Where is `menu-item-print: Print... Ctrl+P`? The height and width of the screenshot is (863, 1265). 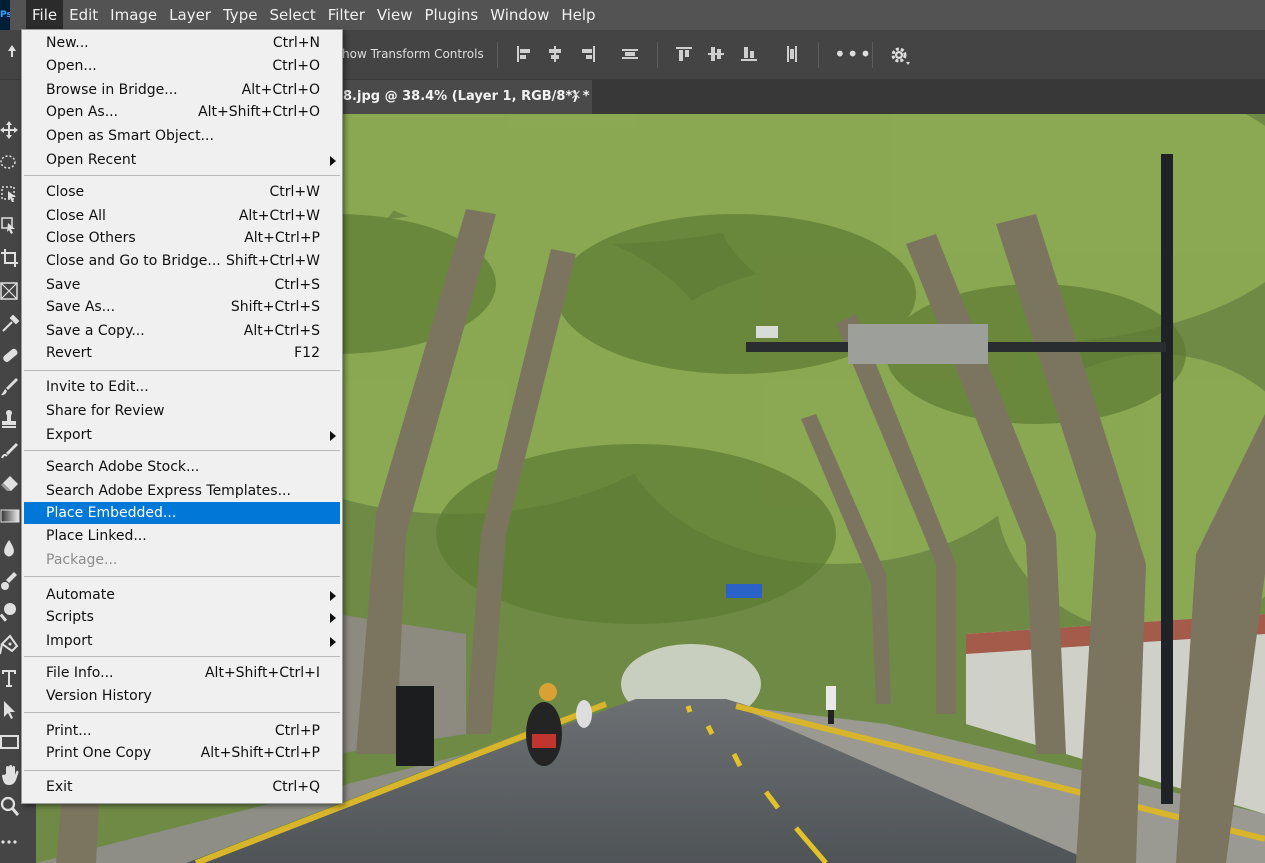 menu-item-print: Print... Ctrl+P is located at coordinates (182, 731).